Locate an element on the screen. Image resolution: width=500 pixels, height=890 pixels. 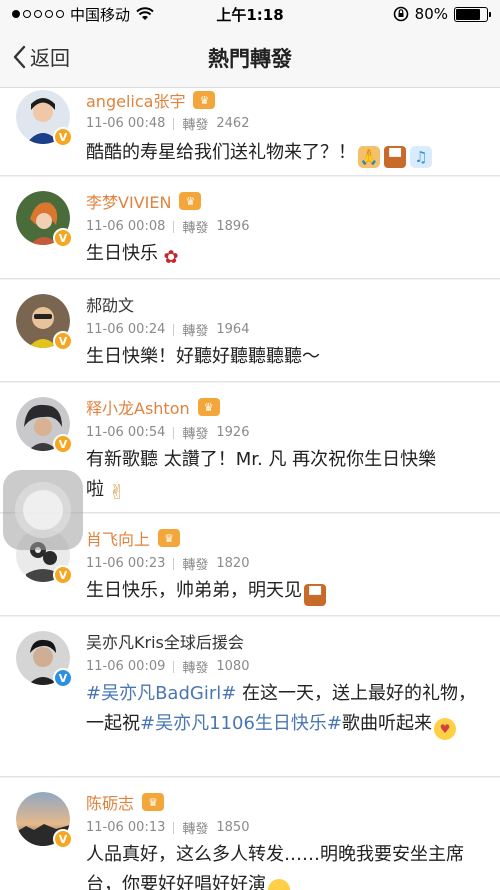
repost-count: 1964 is located at coordinates (233, 329).